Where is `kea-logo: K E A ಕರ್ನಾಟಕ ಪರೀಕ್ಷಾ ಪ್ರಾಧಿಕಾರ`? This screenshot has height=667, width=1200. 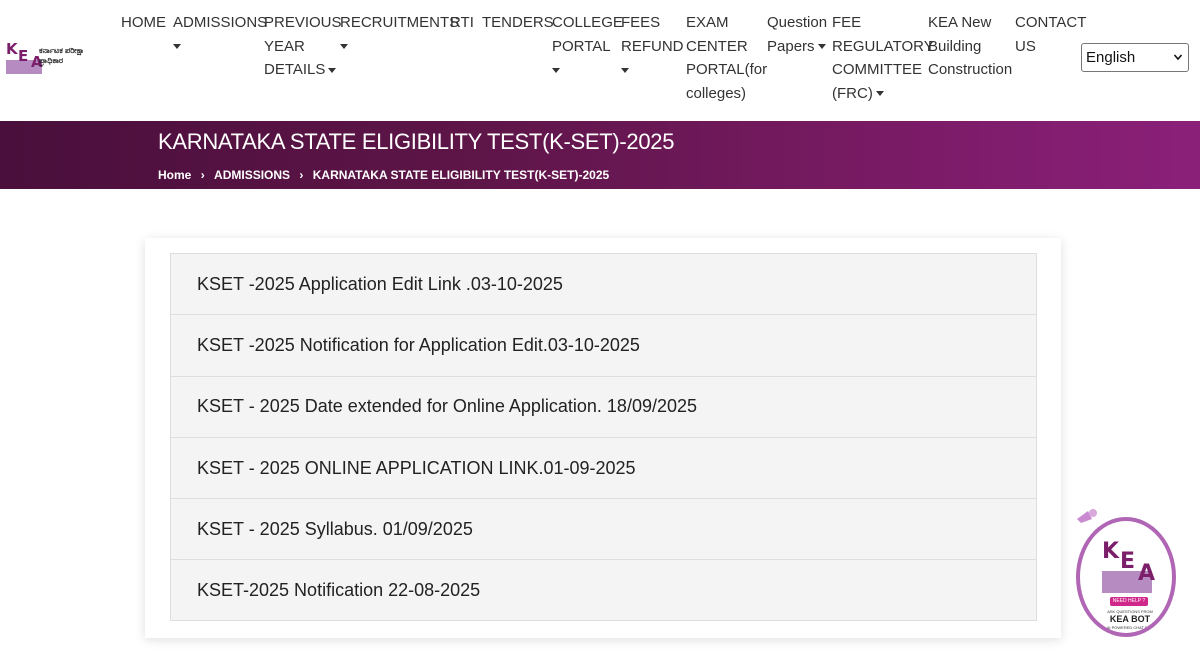
kea-logo: K E A ಕರ್ನಾಟಕ ಪರೀಕ್ಷಾ ಪ್ರಾಧಿಕಾರ is located at coordinates (54, 58).